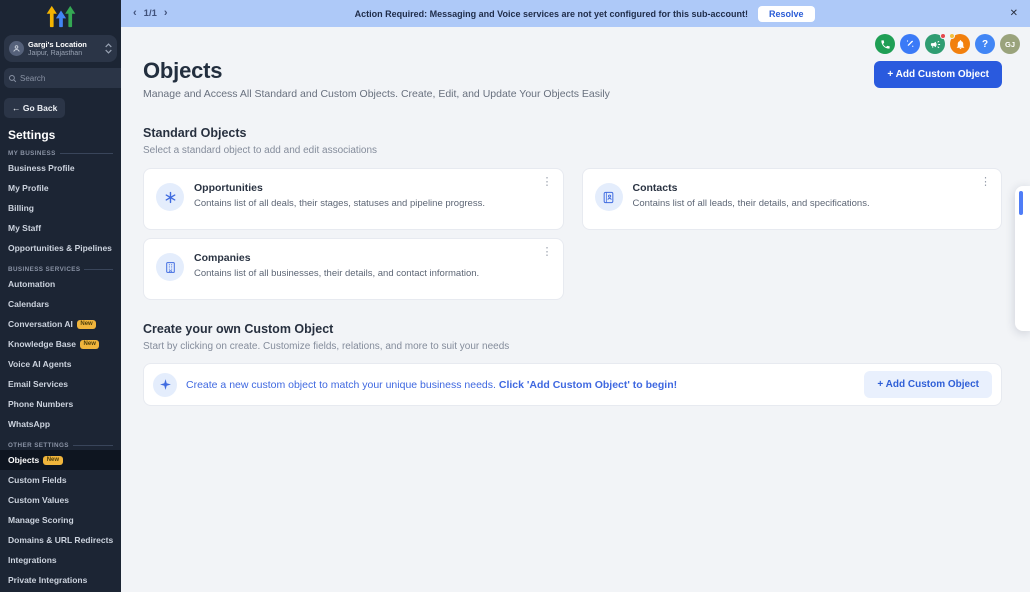 The width and height of the screenshot is (1030, 592). I want to click on avatar-initials: GJ, so click(1009, 44).